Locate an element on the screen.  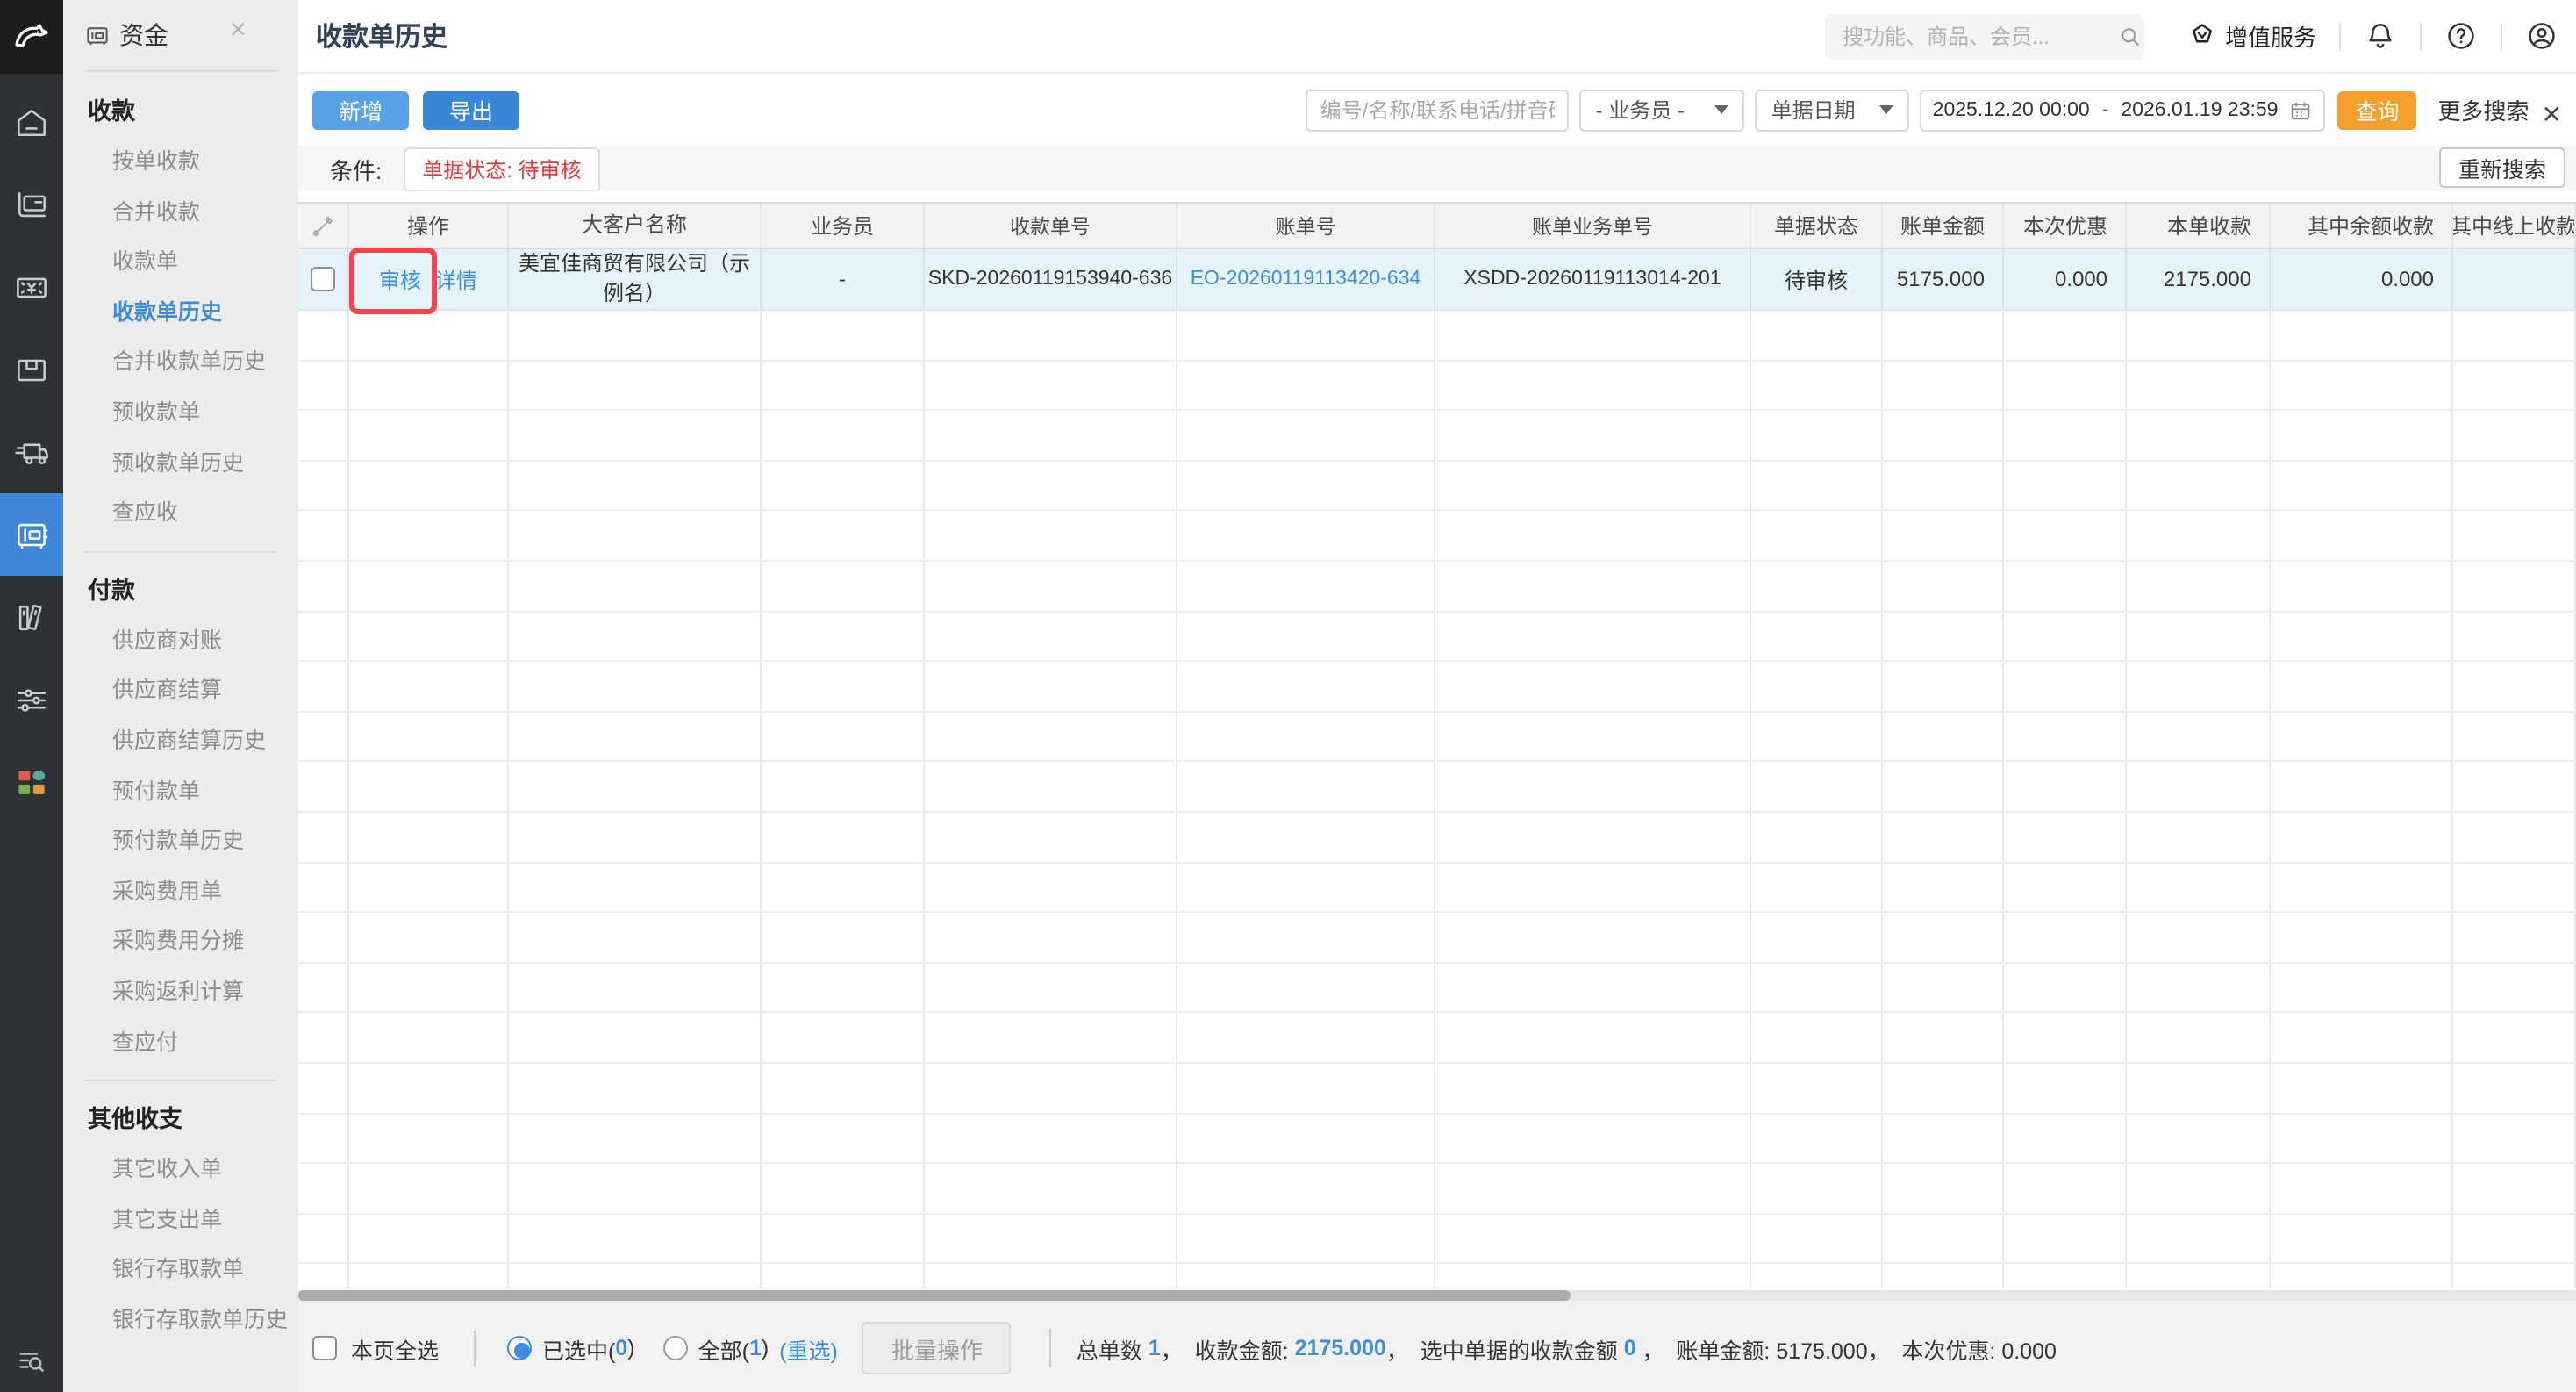
selected-radio-option: 已选中(0) is located at coordinates (571, 1348).